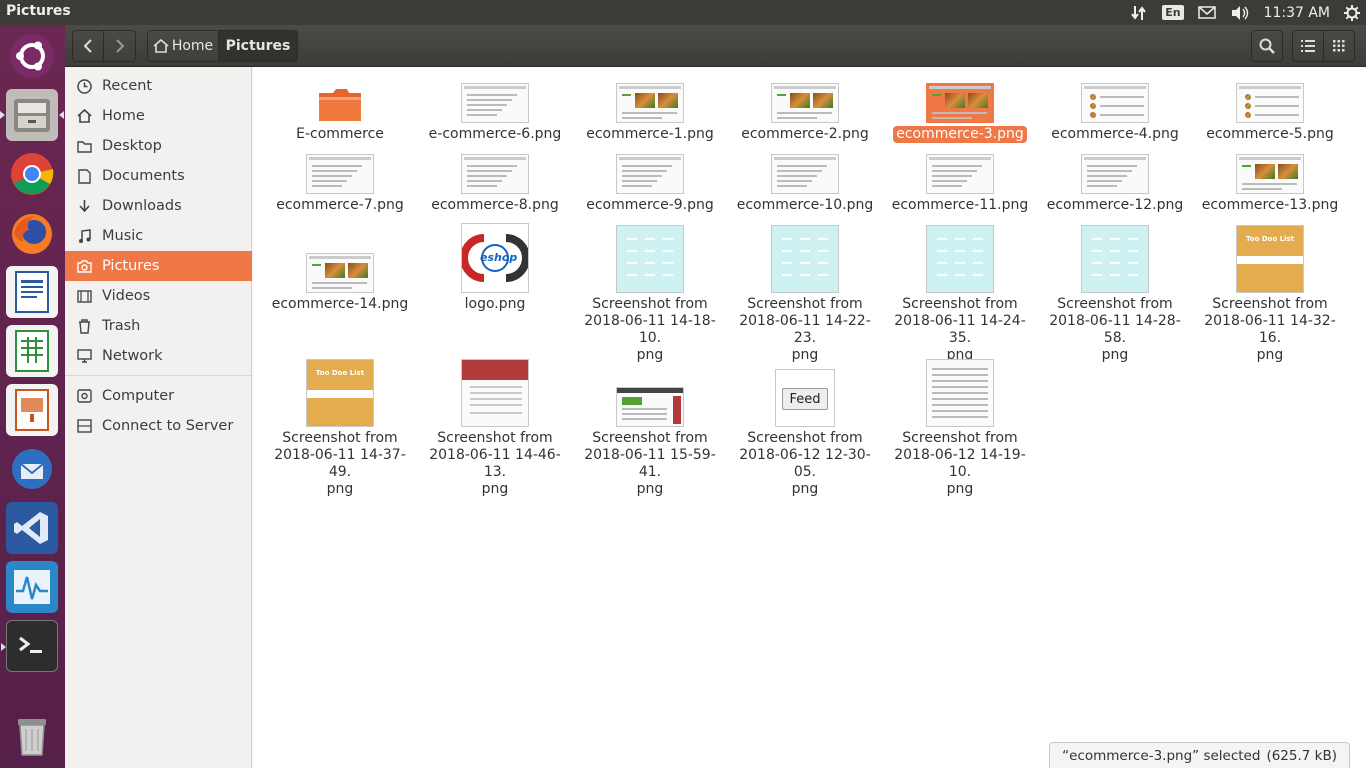  Describe the element at coordinates (131, 266) in the screenshot. I see `sidebar-item-label: Pictures` at that location.